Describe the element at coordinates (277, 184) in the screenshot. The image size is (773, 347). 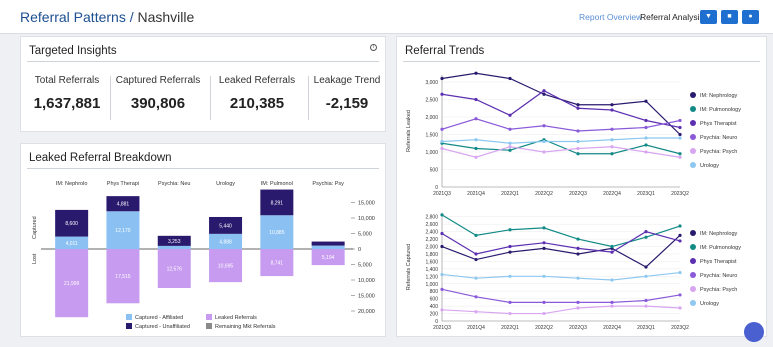
I see `category-label: IM: Pulmonol` at that location.